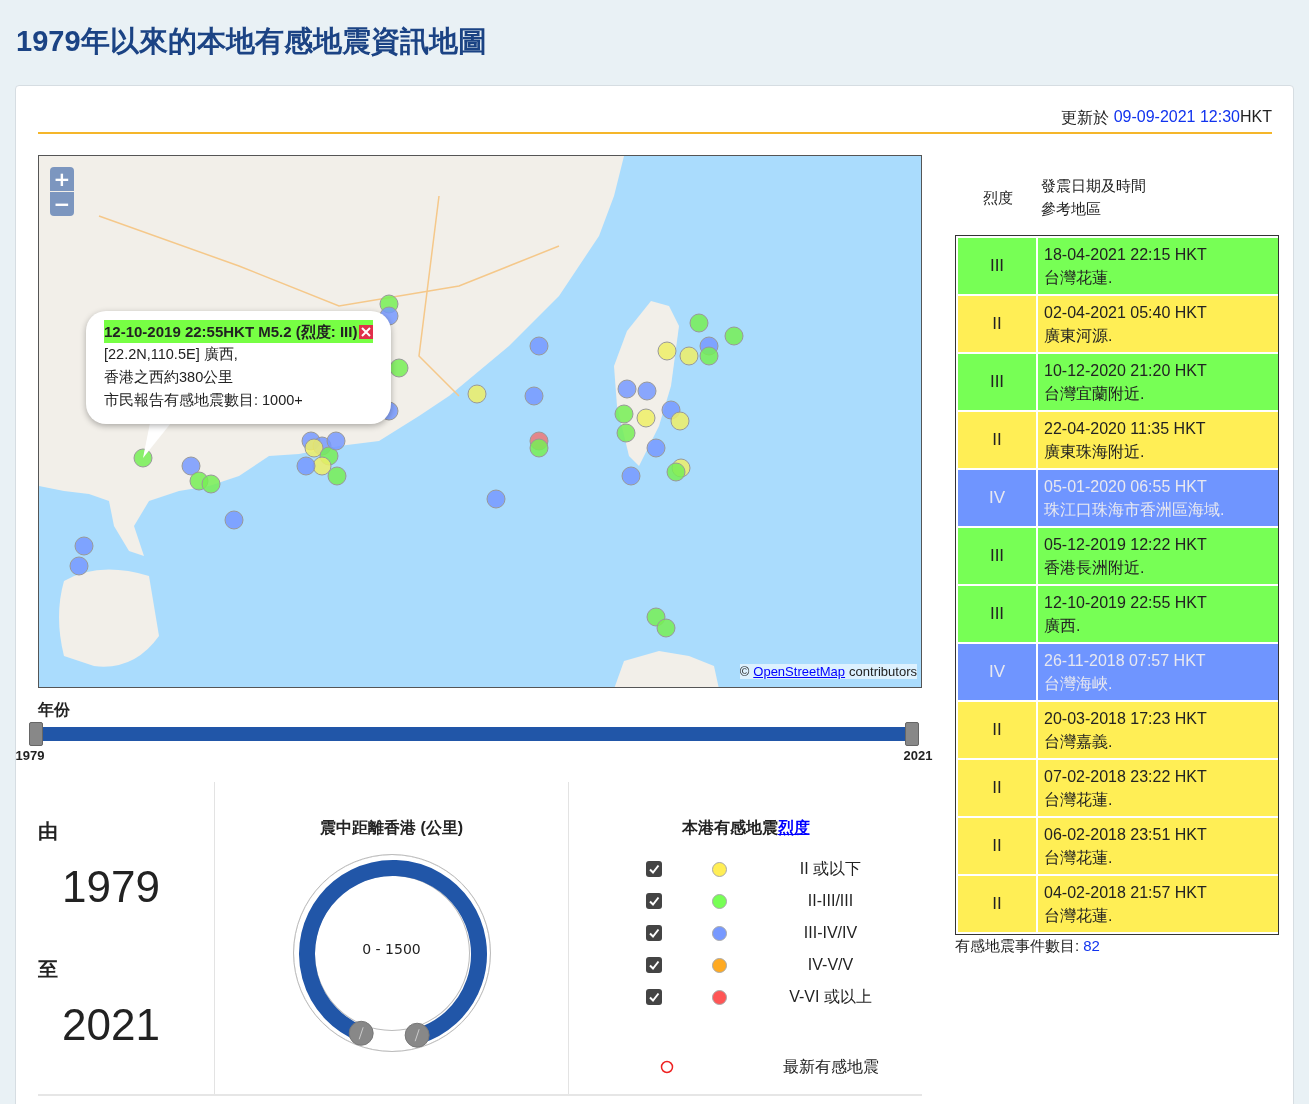  I want to click on legend-title: 本港有感地震, so click(729, 828).